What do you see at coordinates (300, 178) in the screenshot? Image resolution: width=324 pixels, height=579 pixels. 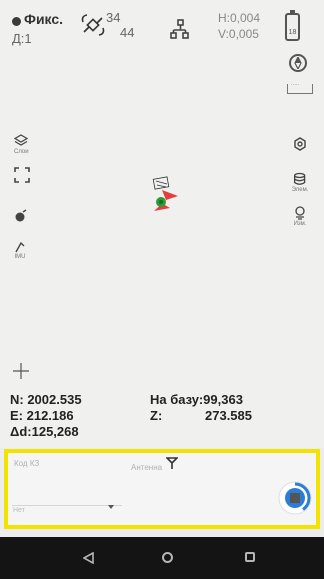 I see `elements-icon` at bounding box center [300, 178].